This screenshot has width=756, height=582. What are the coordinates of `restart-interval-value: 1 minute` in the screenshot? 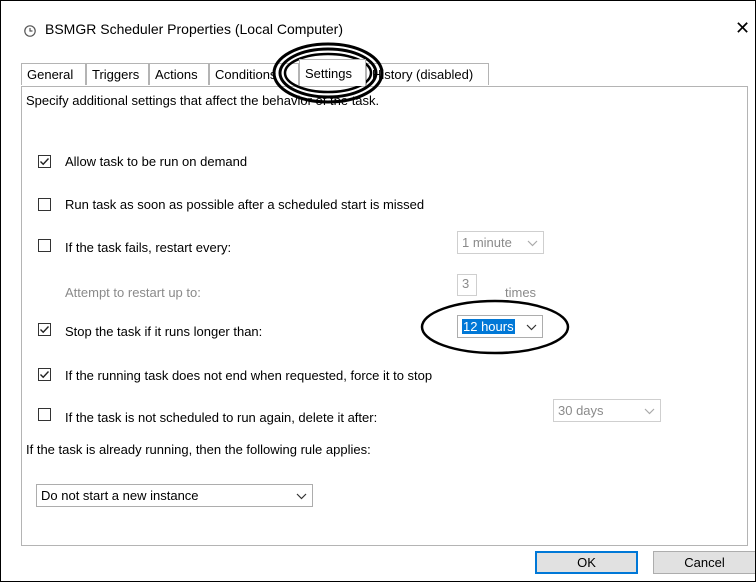 It's located at (487, 242).